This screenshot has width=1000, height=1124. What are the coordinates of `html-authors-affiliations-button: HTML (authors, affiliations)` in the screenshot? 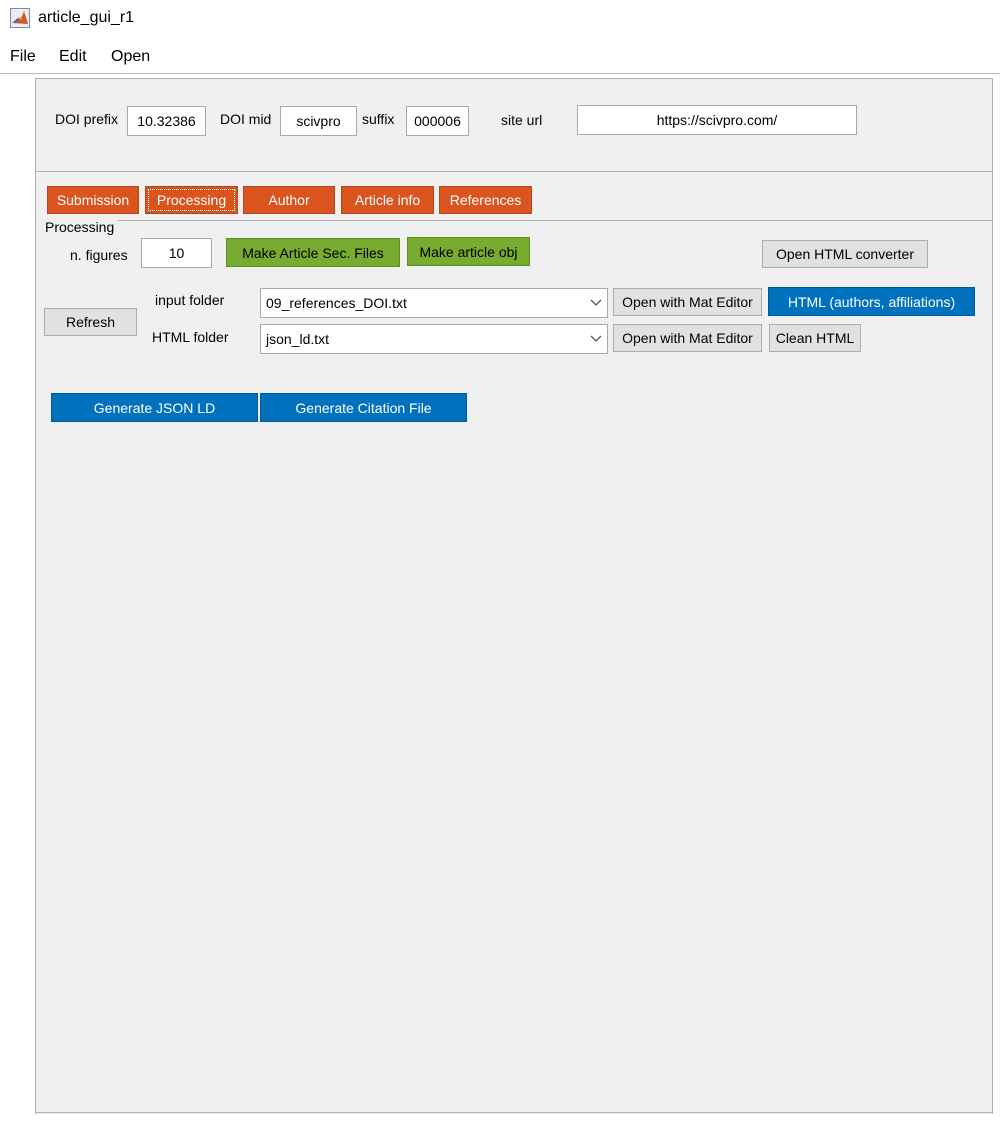 It's located at (871, 301).